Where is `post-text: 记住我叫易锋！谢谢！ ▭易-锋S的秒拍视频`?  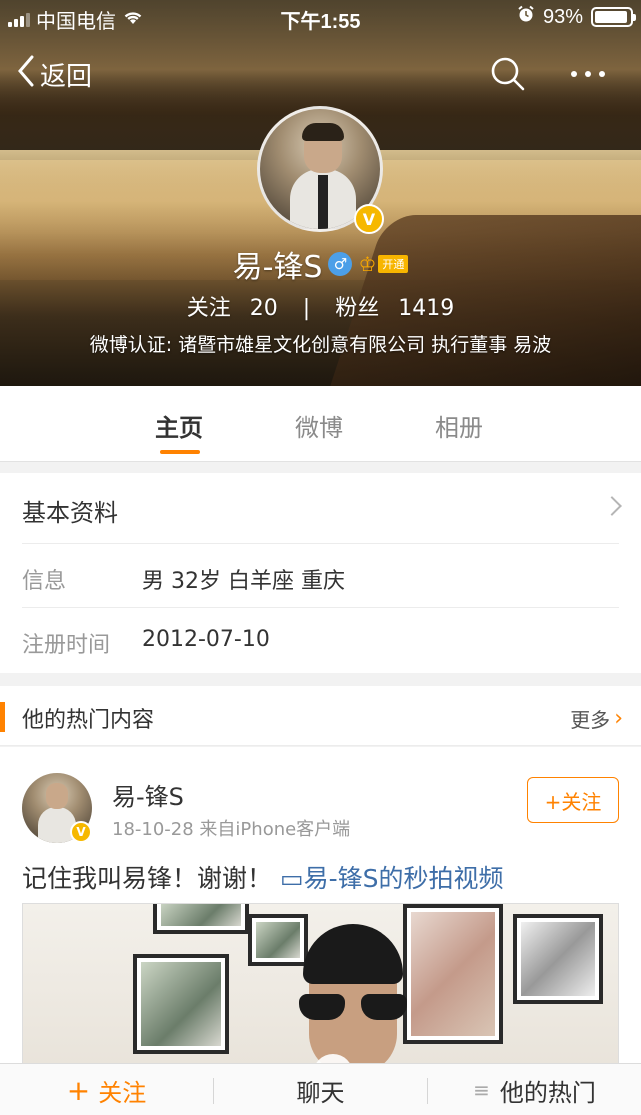
post-text: 记住我叫易锋！谢谢！ ▭易-锋S的秒拍视频 is located at coordinates (263, 878).